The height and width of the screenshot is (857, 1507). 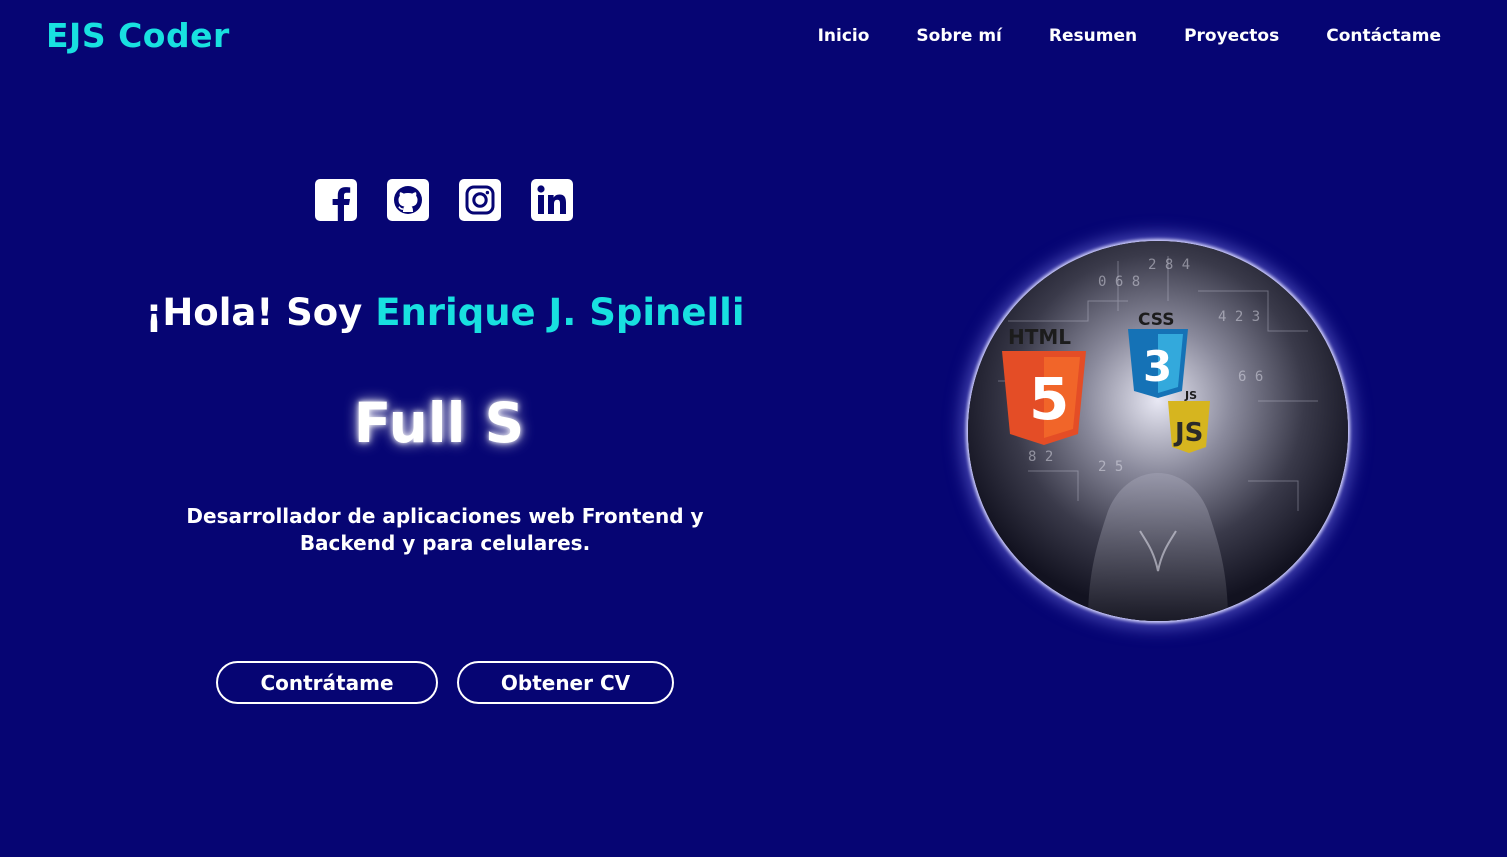 What do you see at coordinates (1169, 265) in the screenshot?
I see `svg-text: 2 8 4` at bounding box center [1169, 265].